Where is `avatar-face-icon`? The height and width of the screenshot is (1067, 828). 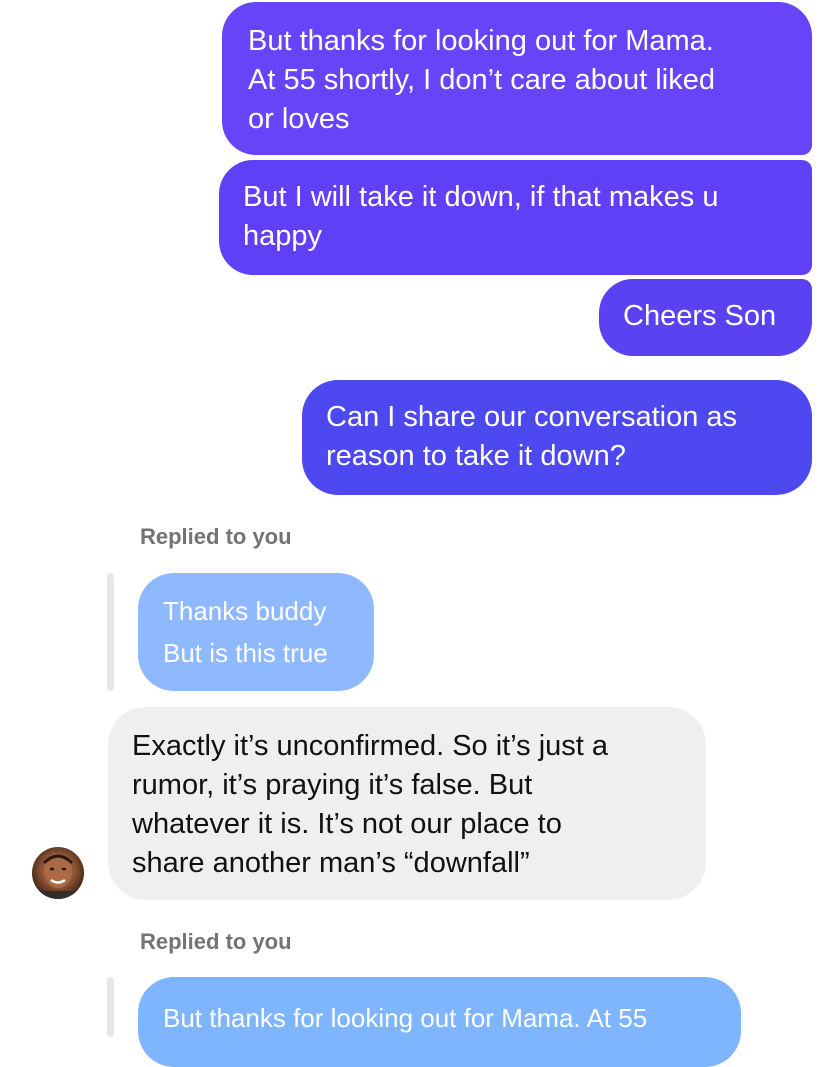
avatar-face-icon is located at coordinates (58, 876).